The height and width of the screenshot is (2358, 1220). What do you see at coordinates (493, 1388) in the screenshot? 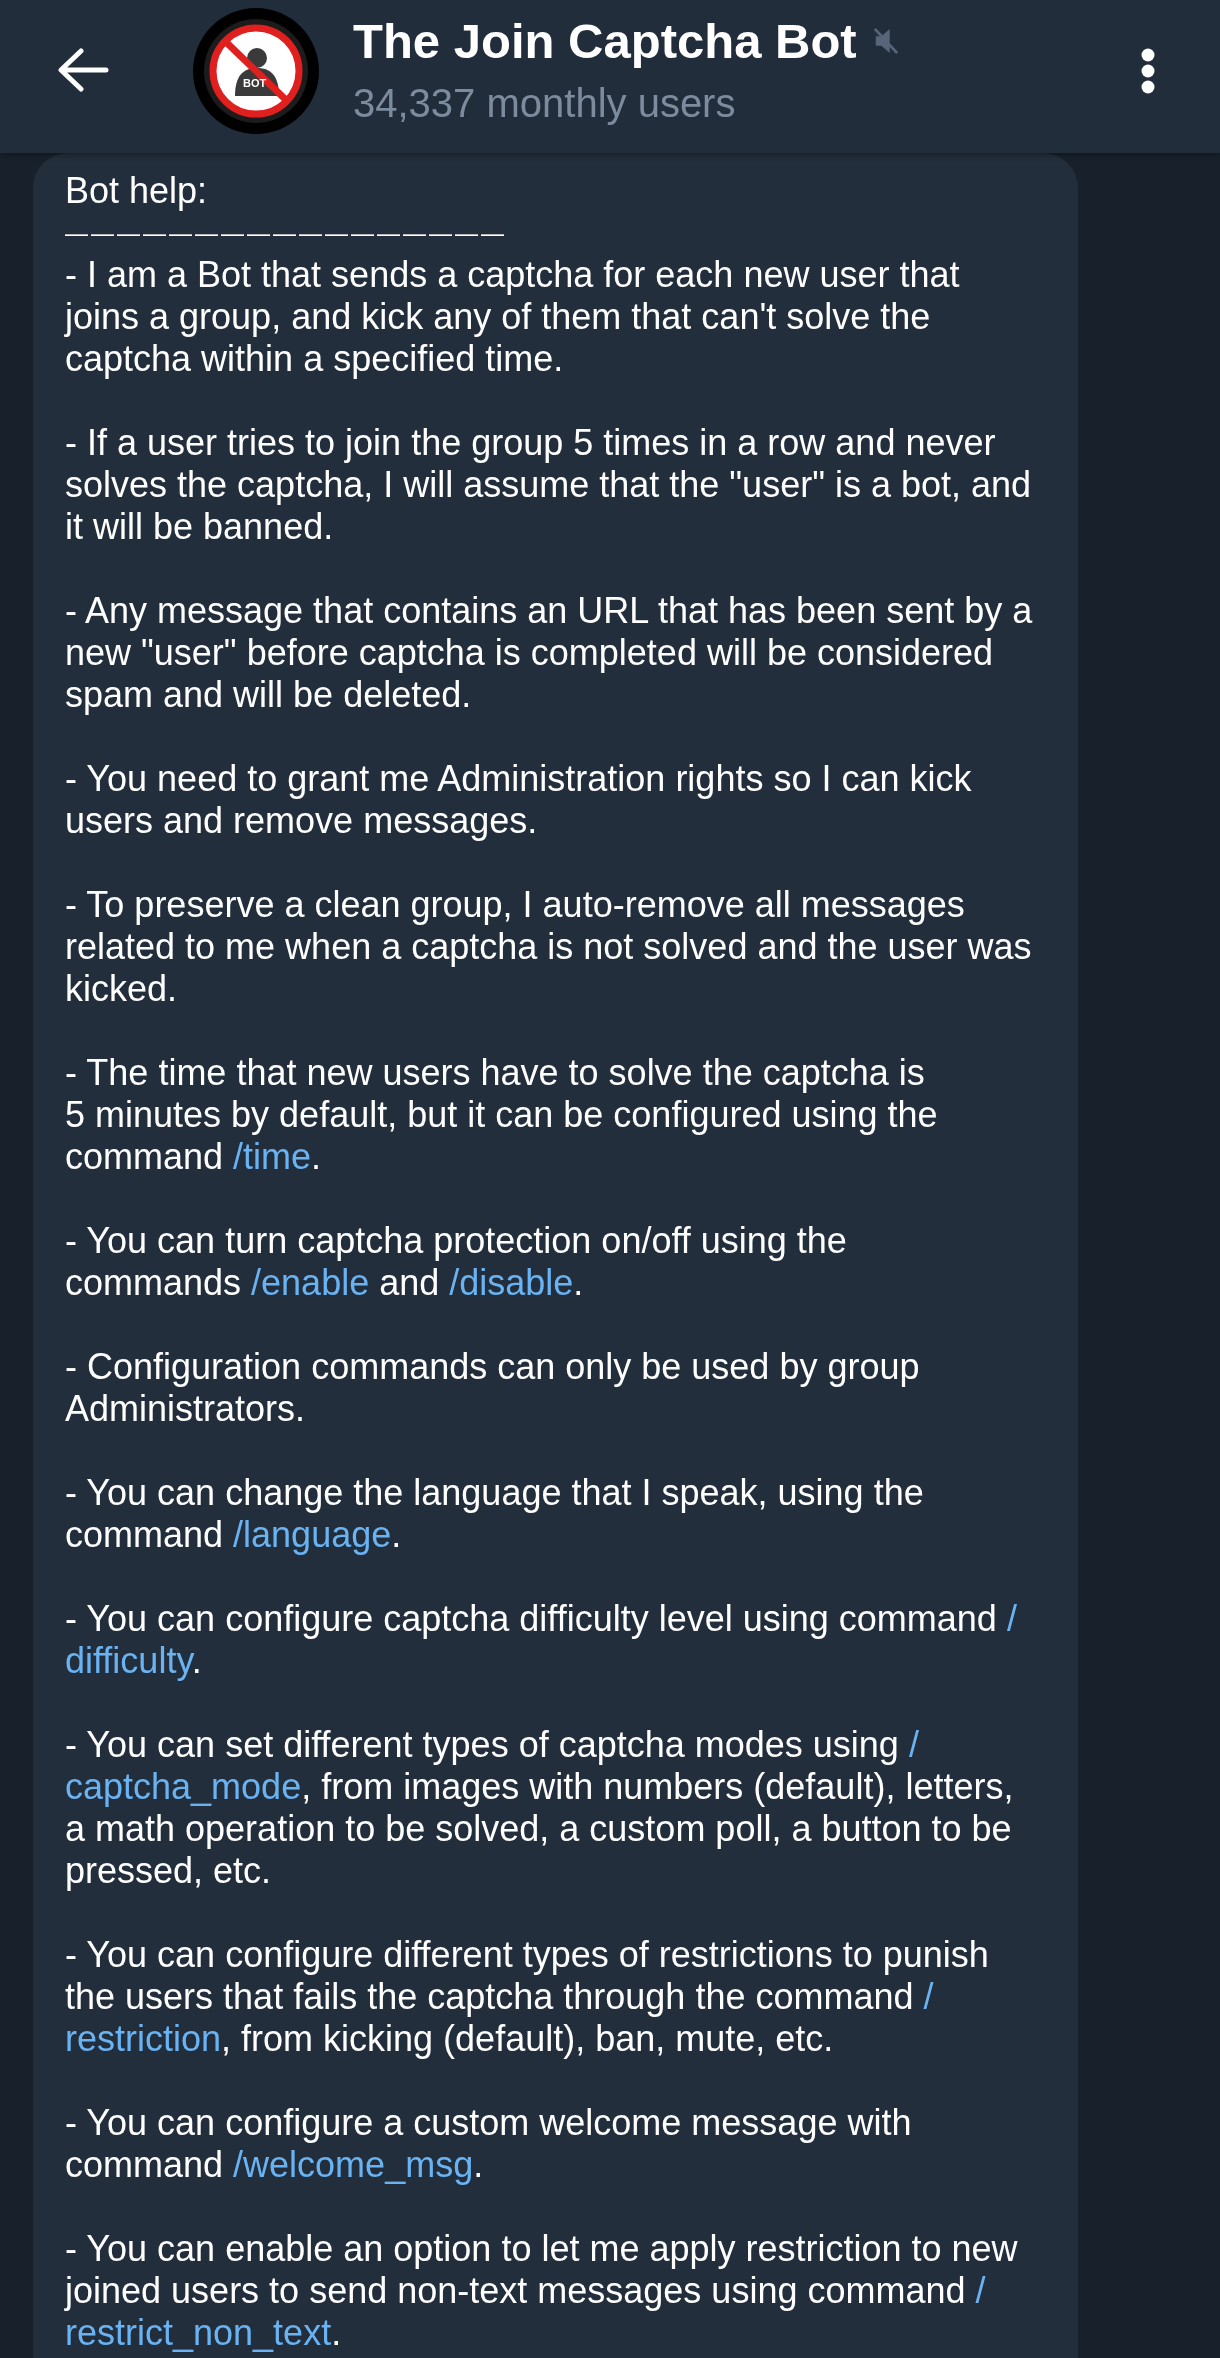
I see `help-paragraph: - Configuration commands can only be used by group Administrators.` at bounding box center [493, 1388].